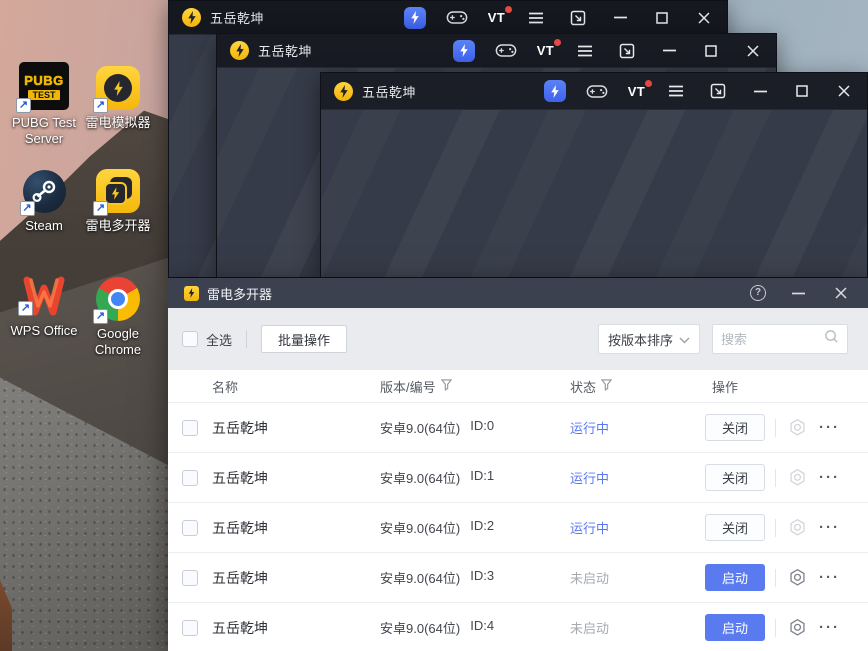 The image size is (868, 651). I want to click on header-actions: 操作, so click(725, 387).